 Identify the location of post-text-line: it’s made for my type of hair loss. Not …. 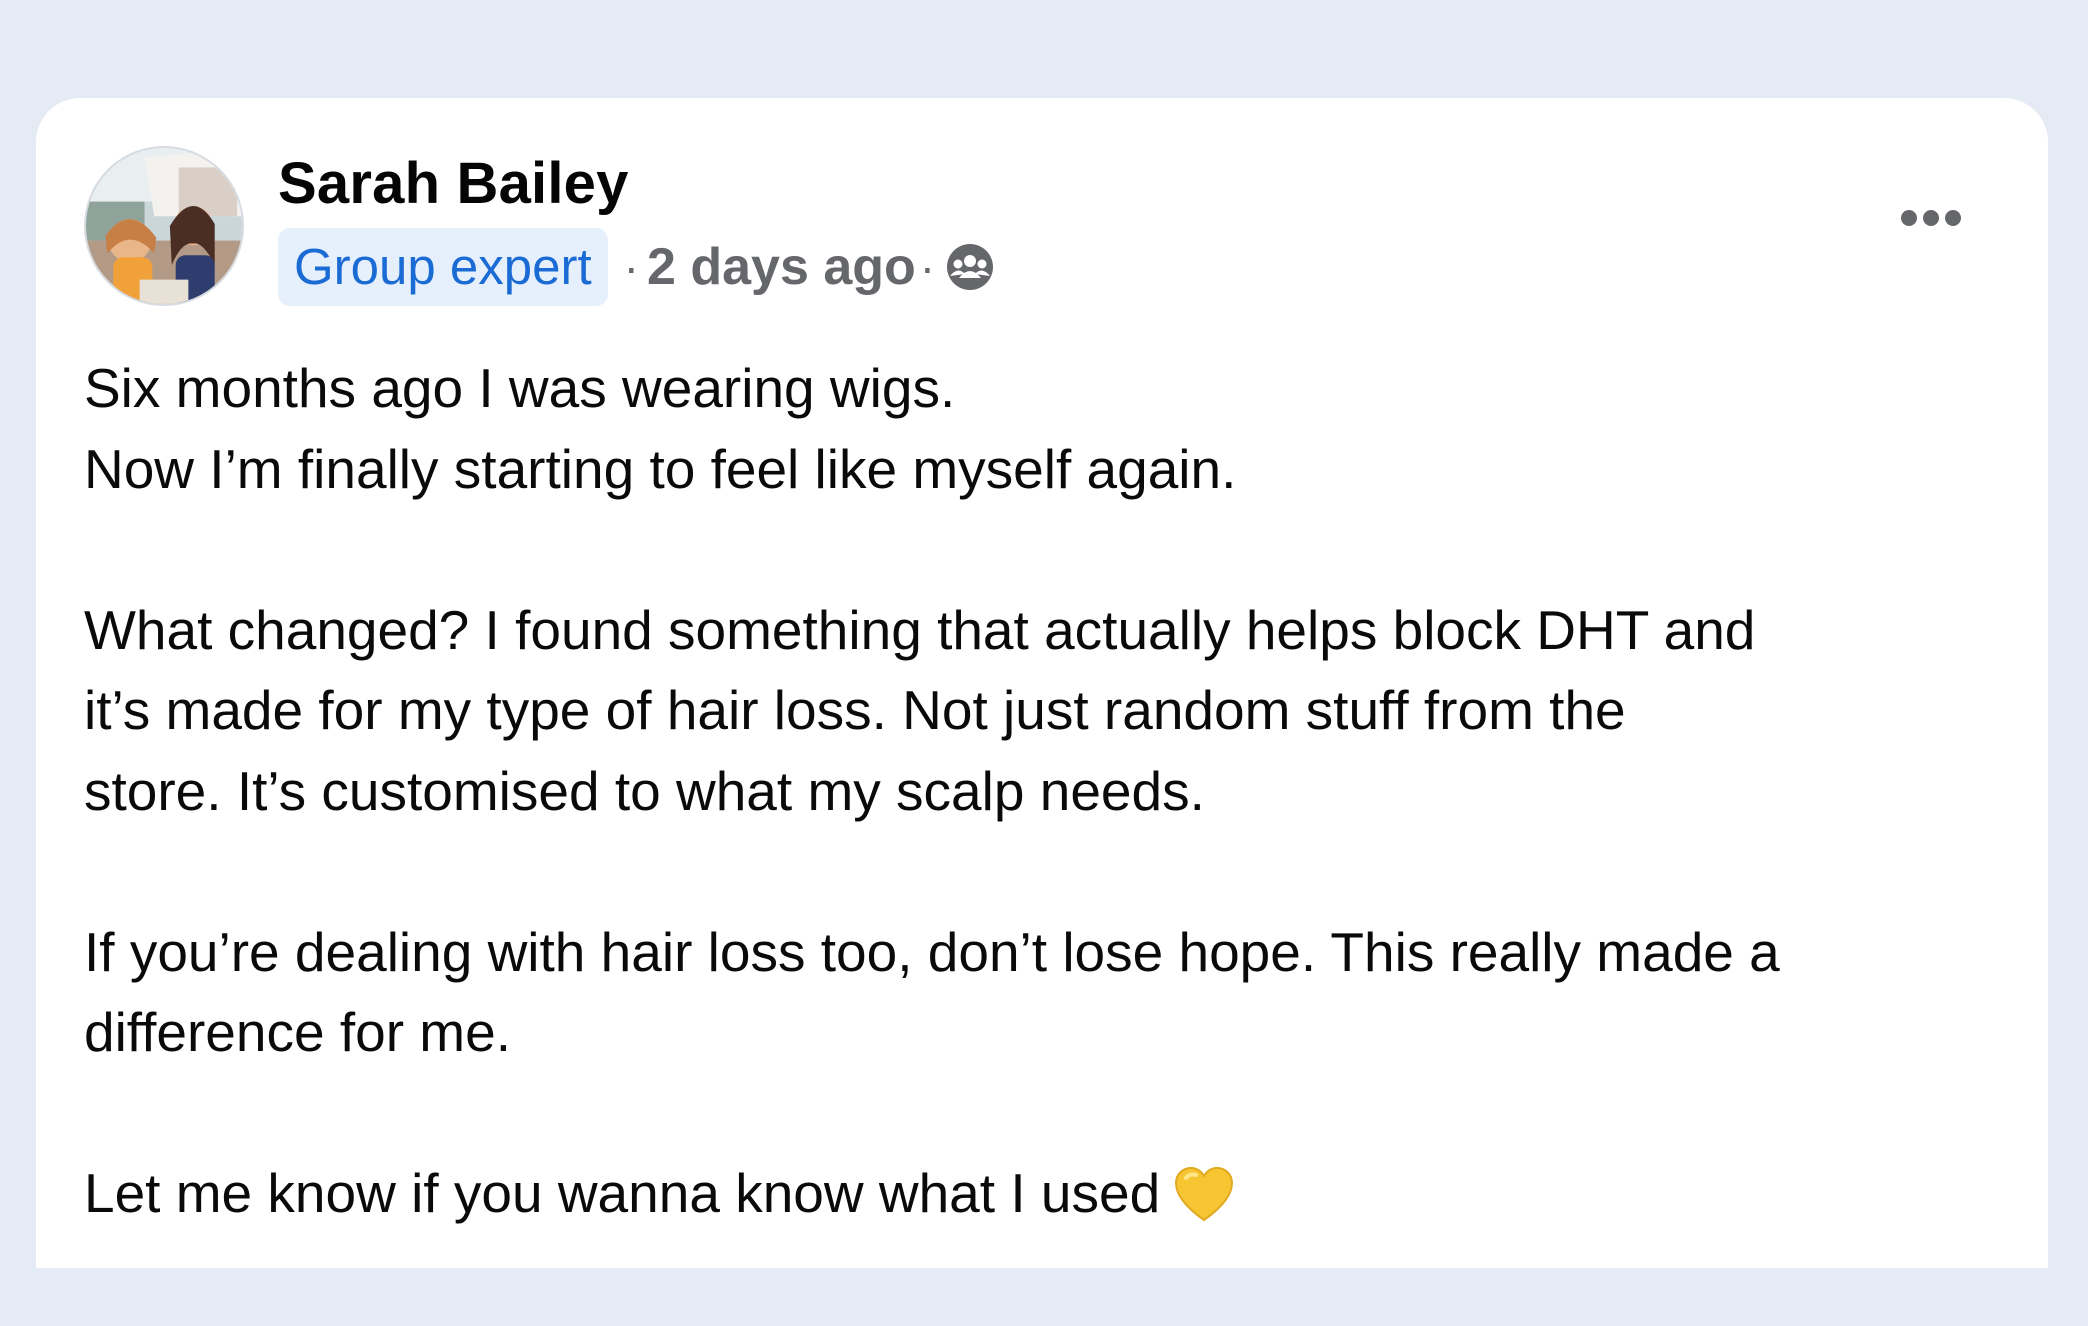
(855, 710).